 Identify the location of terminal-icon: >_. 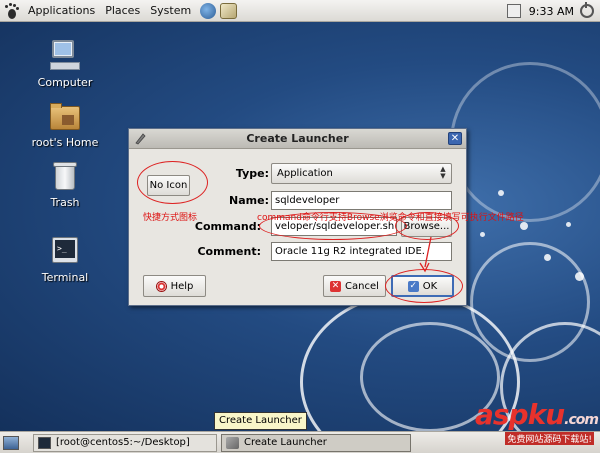
(65, 251).